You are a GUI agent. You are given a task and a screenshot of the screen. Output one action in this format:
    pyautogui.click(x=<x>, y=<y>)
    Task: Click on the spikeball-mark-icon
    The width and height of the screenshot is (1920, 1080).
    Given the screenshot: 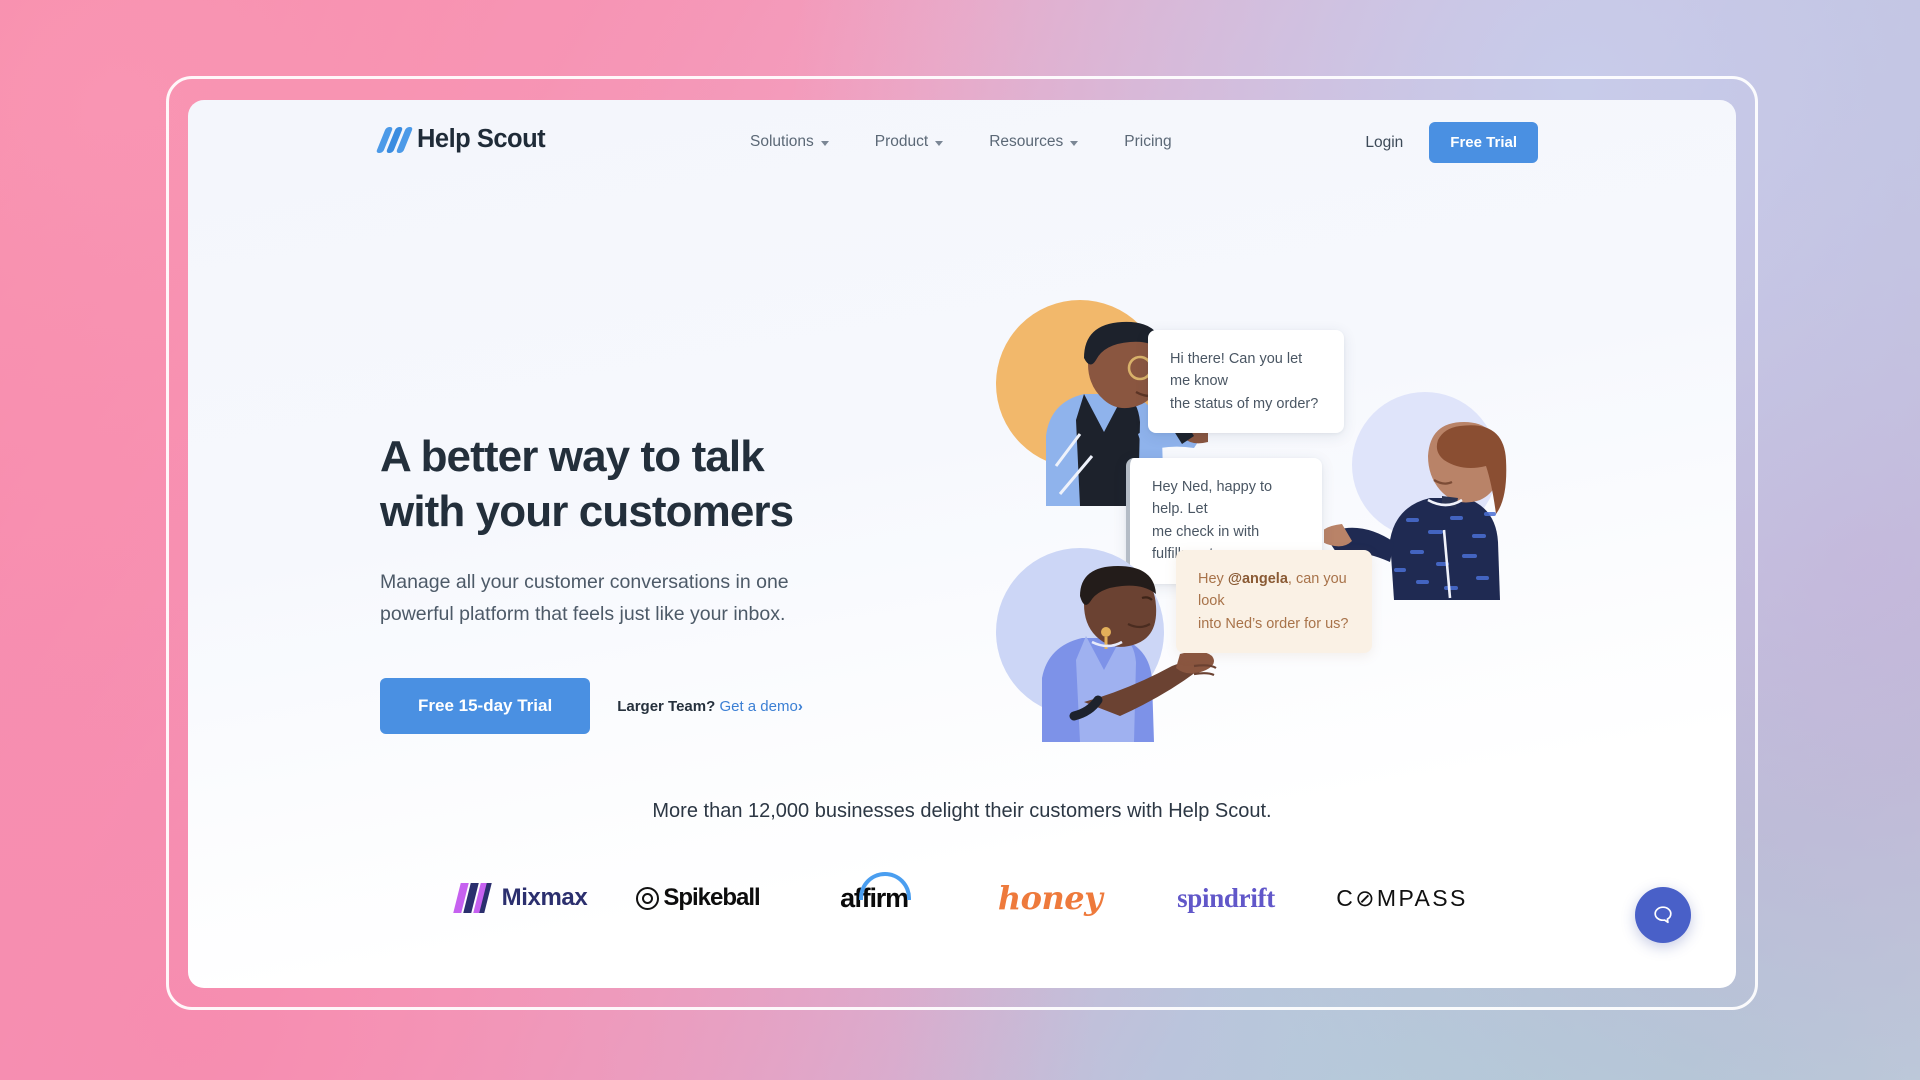 What is the action you would take?
    pyautogui.click(x=648, y=898)
    